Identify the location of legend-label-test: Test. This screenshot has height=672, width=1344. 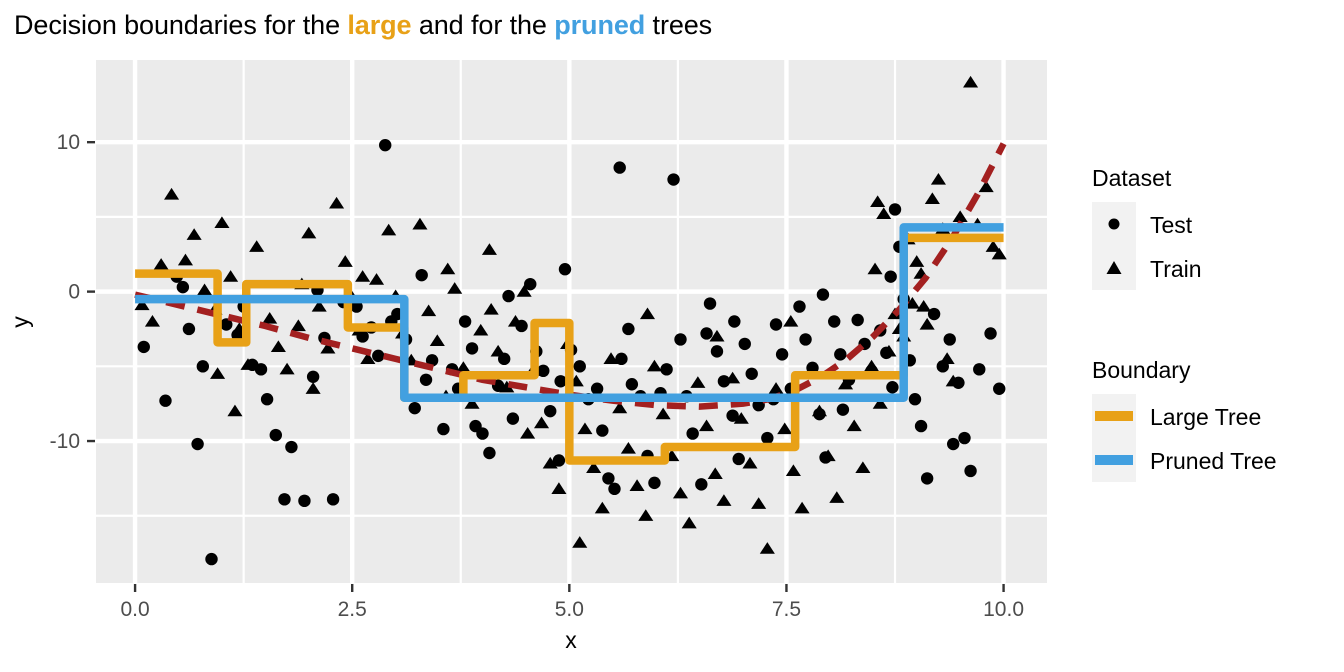
(1171, 225).